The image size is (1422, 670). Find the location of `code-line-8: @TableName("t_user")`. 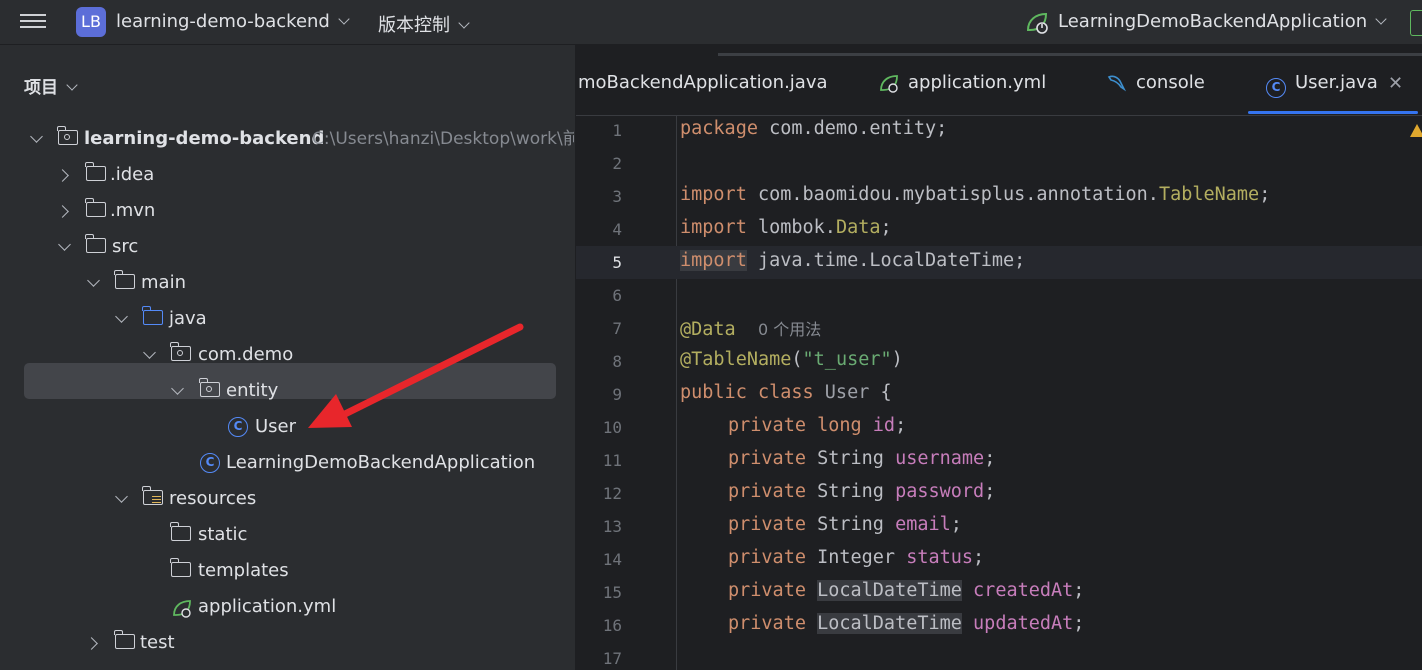

code-line-8: @TableName("t_user") is located at coordinates (791, 359).